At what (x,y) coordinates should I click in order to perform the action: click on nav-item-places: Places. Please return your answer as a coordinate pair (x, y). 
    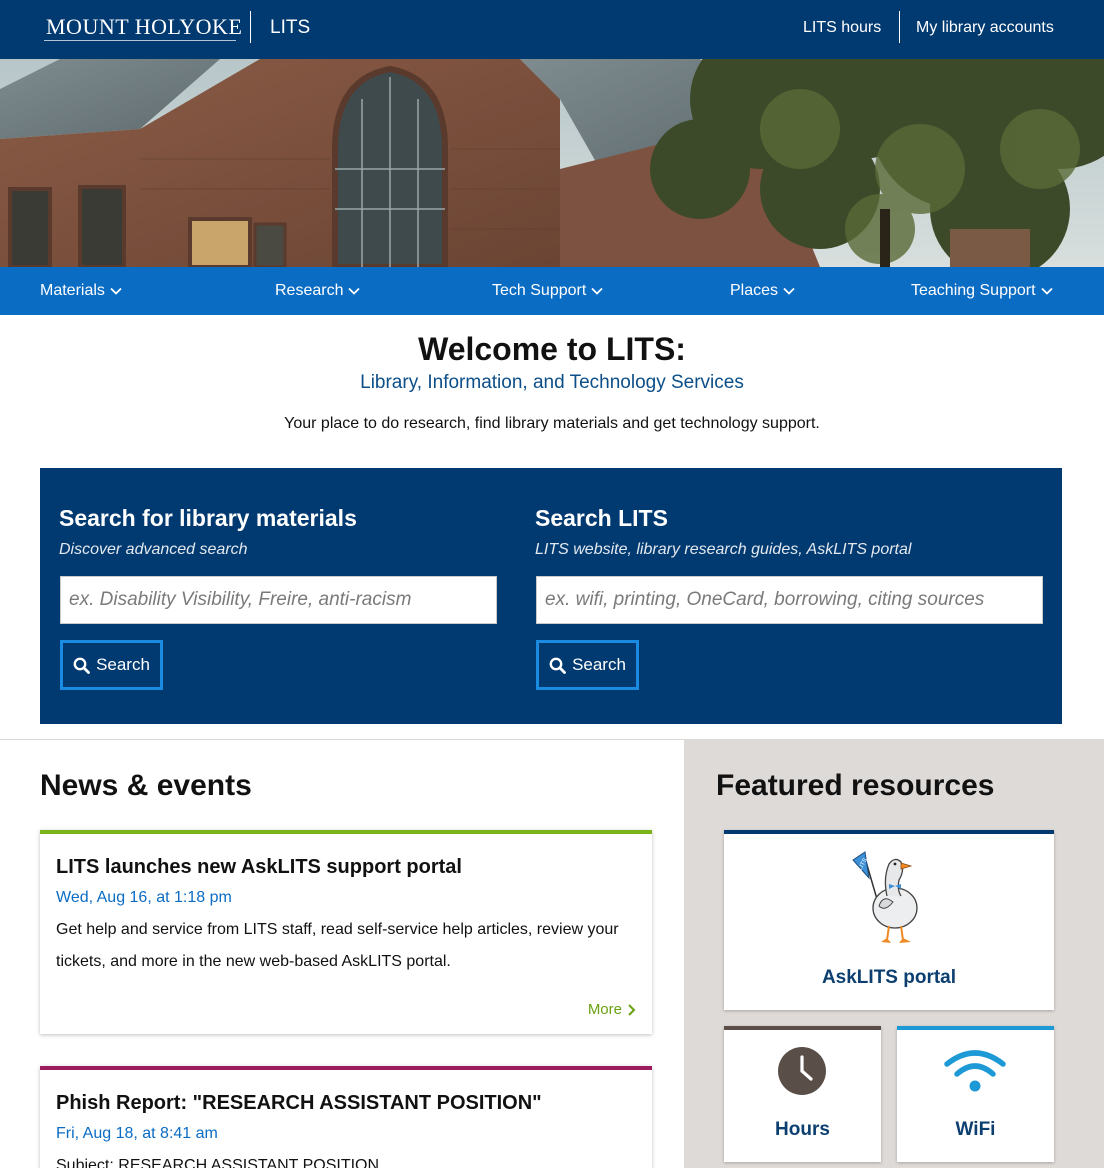
    Looking at the image, I should click on (763, 291).